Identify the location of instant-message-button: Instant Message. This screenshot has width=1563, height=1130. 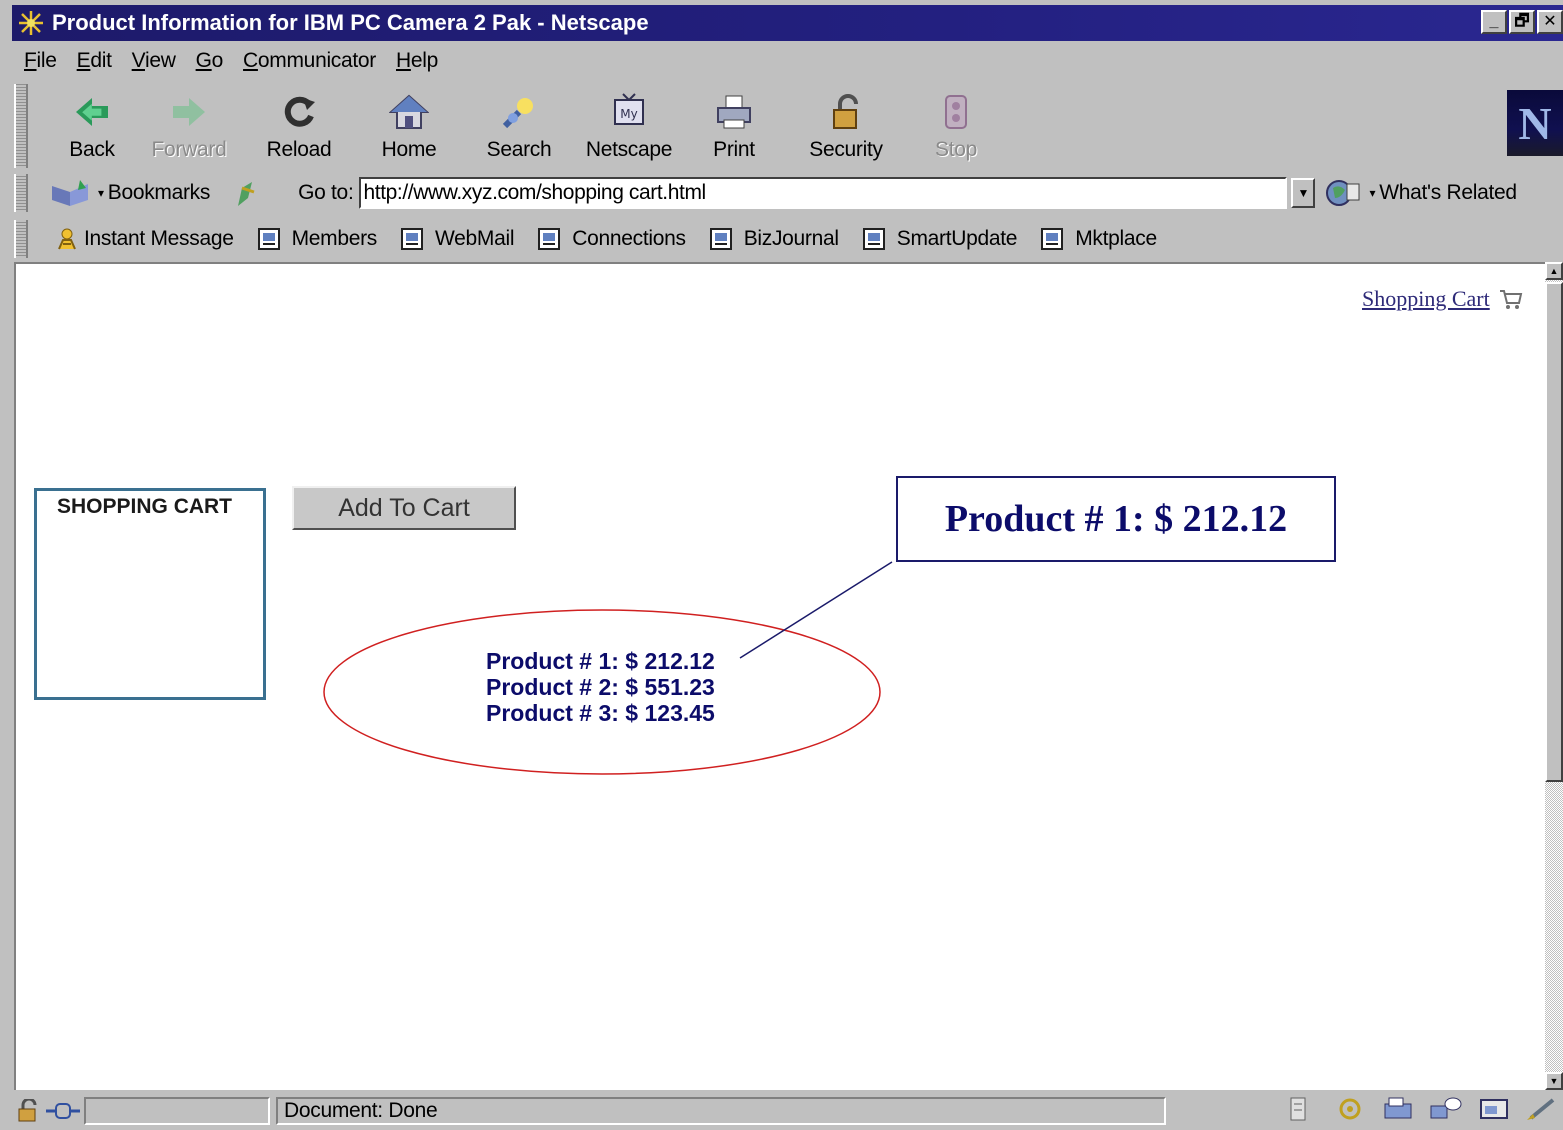
(145, 239).